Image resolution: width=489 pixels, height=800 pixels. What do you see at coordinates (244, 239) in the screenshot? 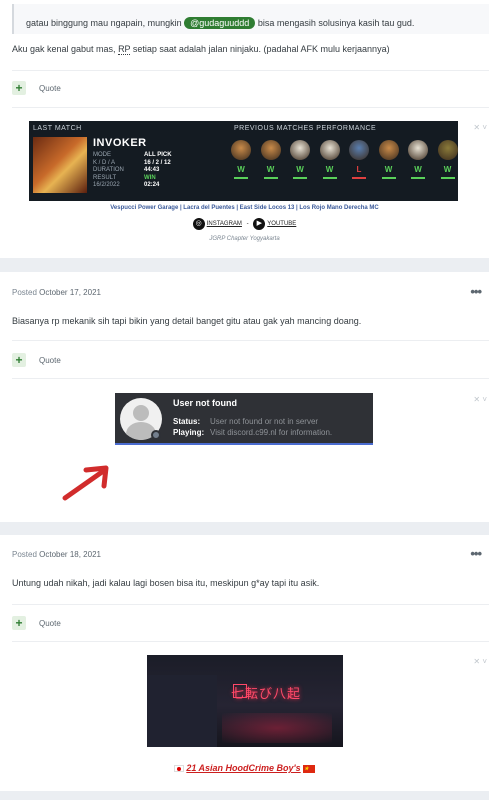
I see `signature-chapter: JGRP Chapter Yogyakarta` at bounding box center [244, 239].